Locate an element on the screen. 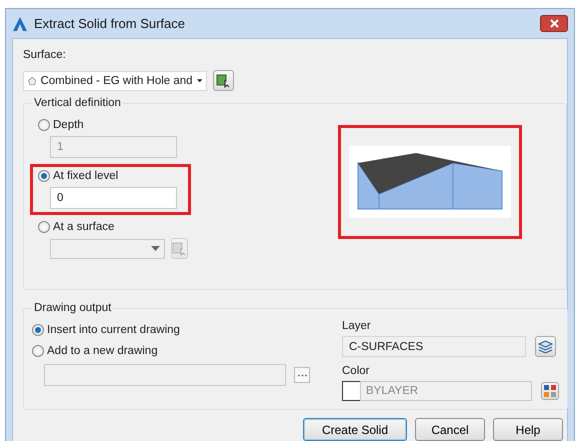 The image size is (577, 441). dialog-button: Help is located at coordinates (528, 429).